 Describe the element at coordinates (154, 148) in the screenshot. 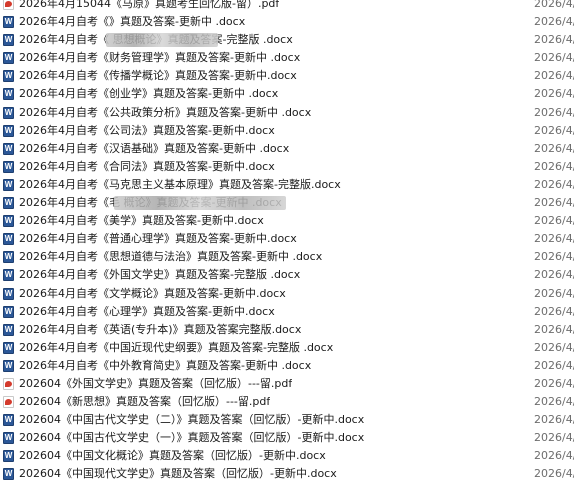

I see `file-name: 2026年4月自考《汉语基础》真题及答案-更新中 .docx` at that location.